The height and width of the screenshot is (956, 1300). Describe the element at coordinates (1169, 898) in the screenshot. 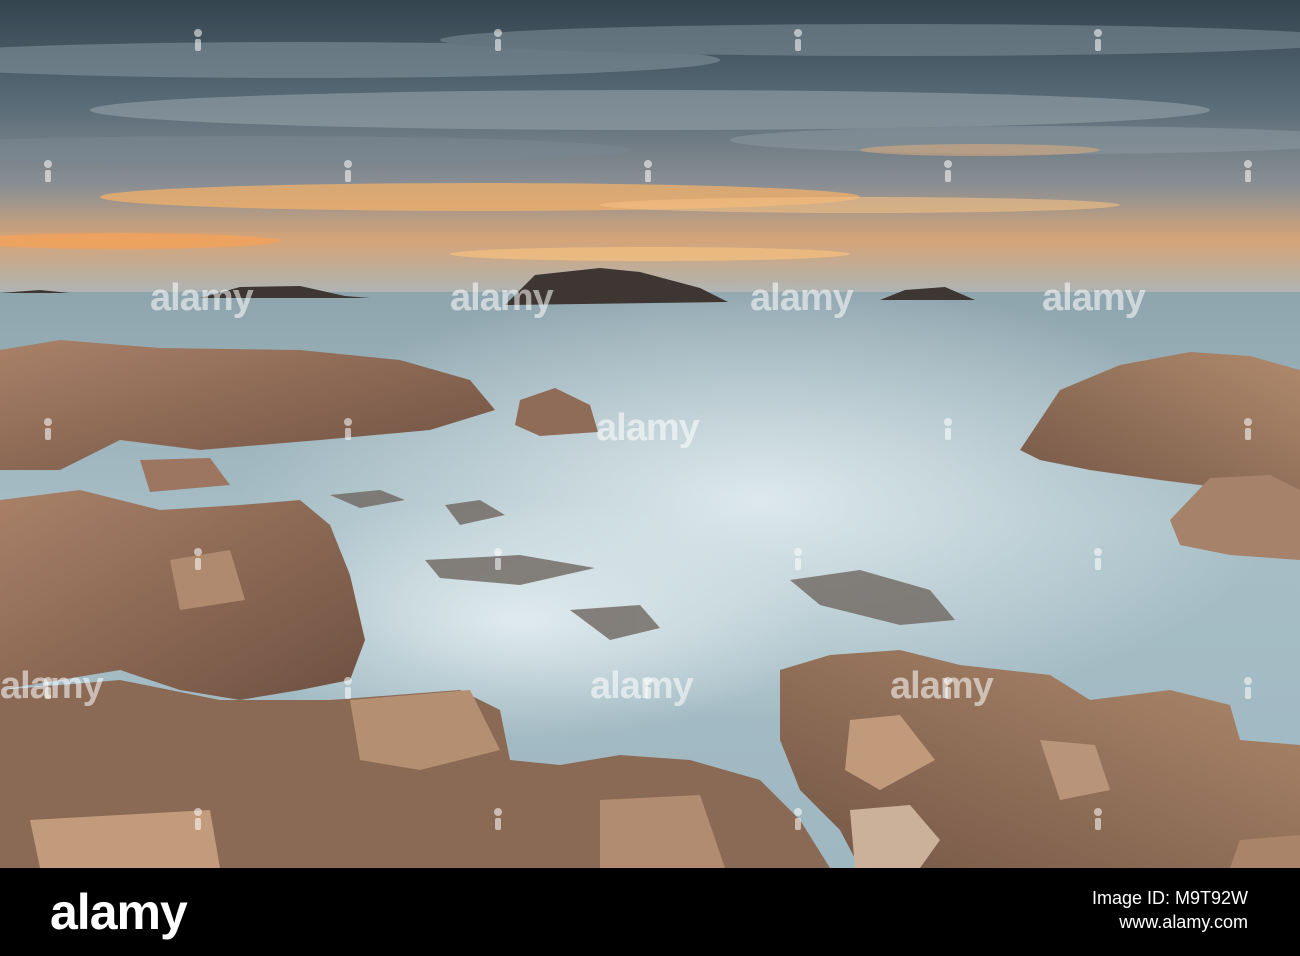

I see `image-id: Image ID: M9T92W` at that location.